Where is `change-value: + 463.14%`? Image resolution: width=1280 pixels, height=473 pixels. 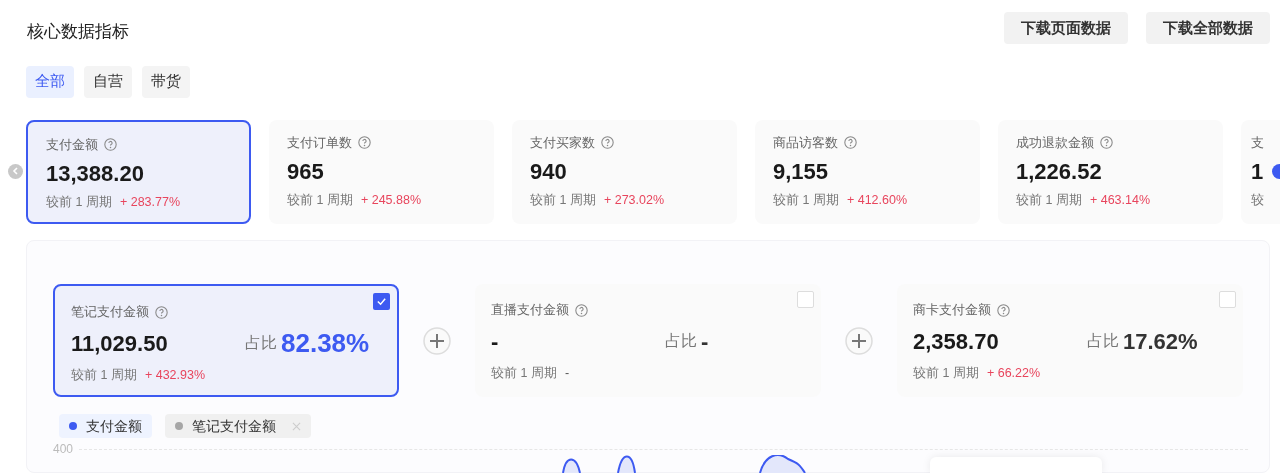
change-value: + 463.14% is located at coordinates (1120, 200).